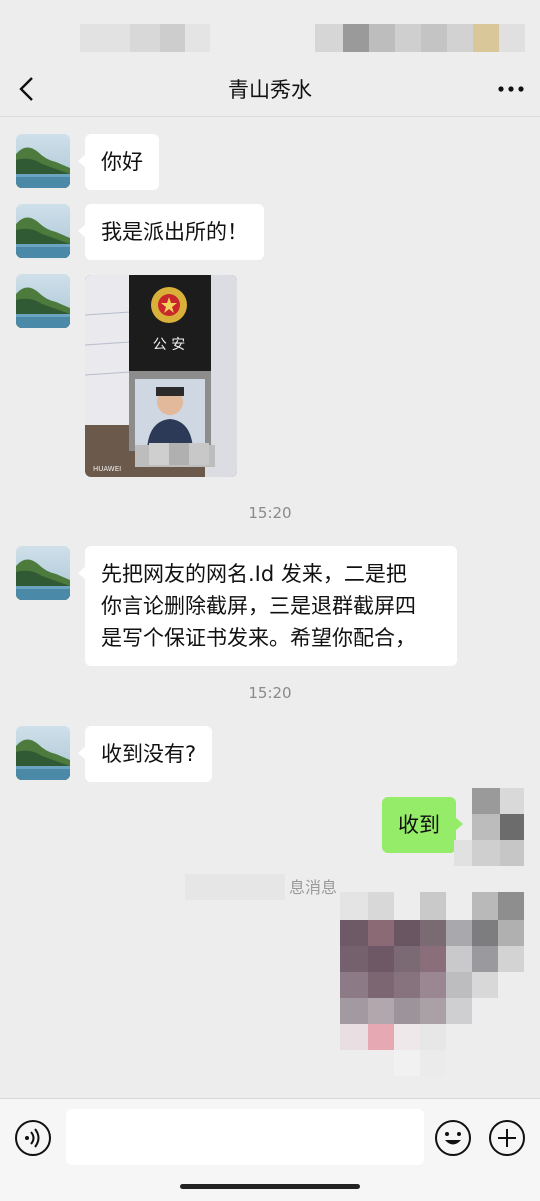  I want to click on censored-image, so click(432, 995).